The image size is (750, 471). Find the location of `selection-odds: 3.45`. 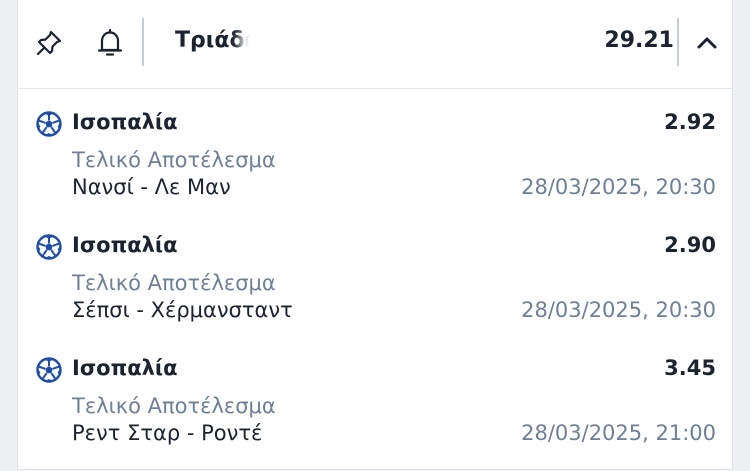

selection-odds: 3.45 is located at coordinates (690, 368).